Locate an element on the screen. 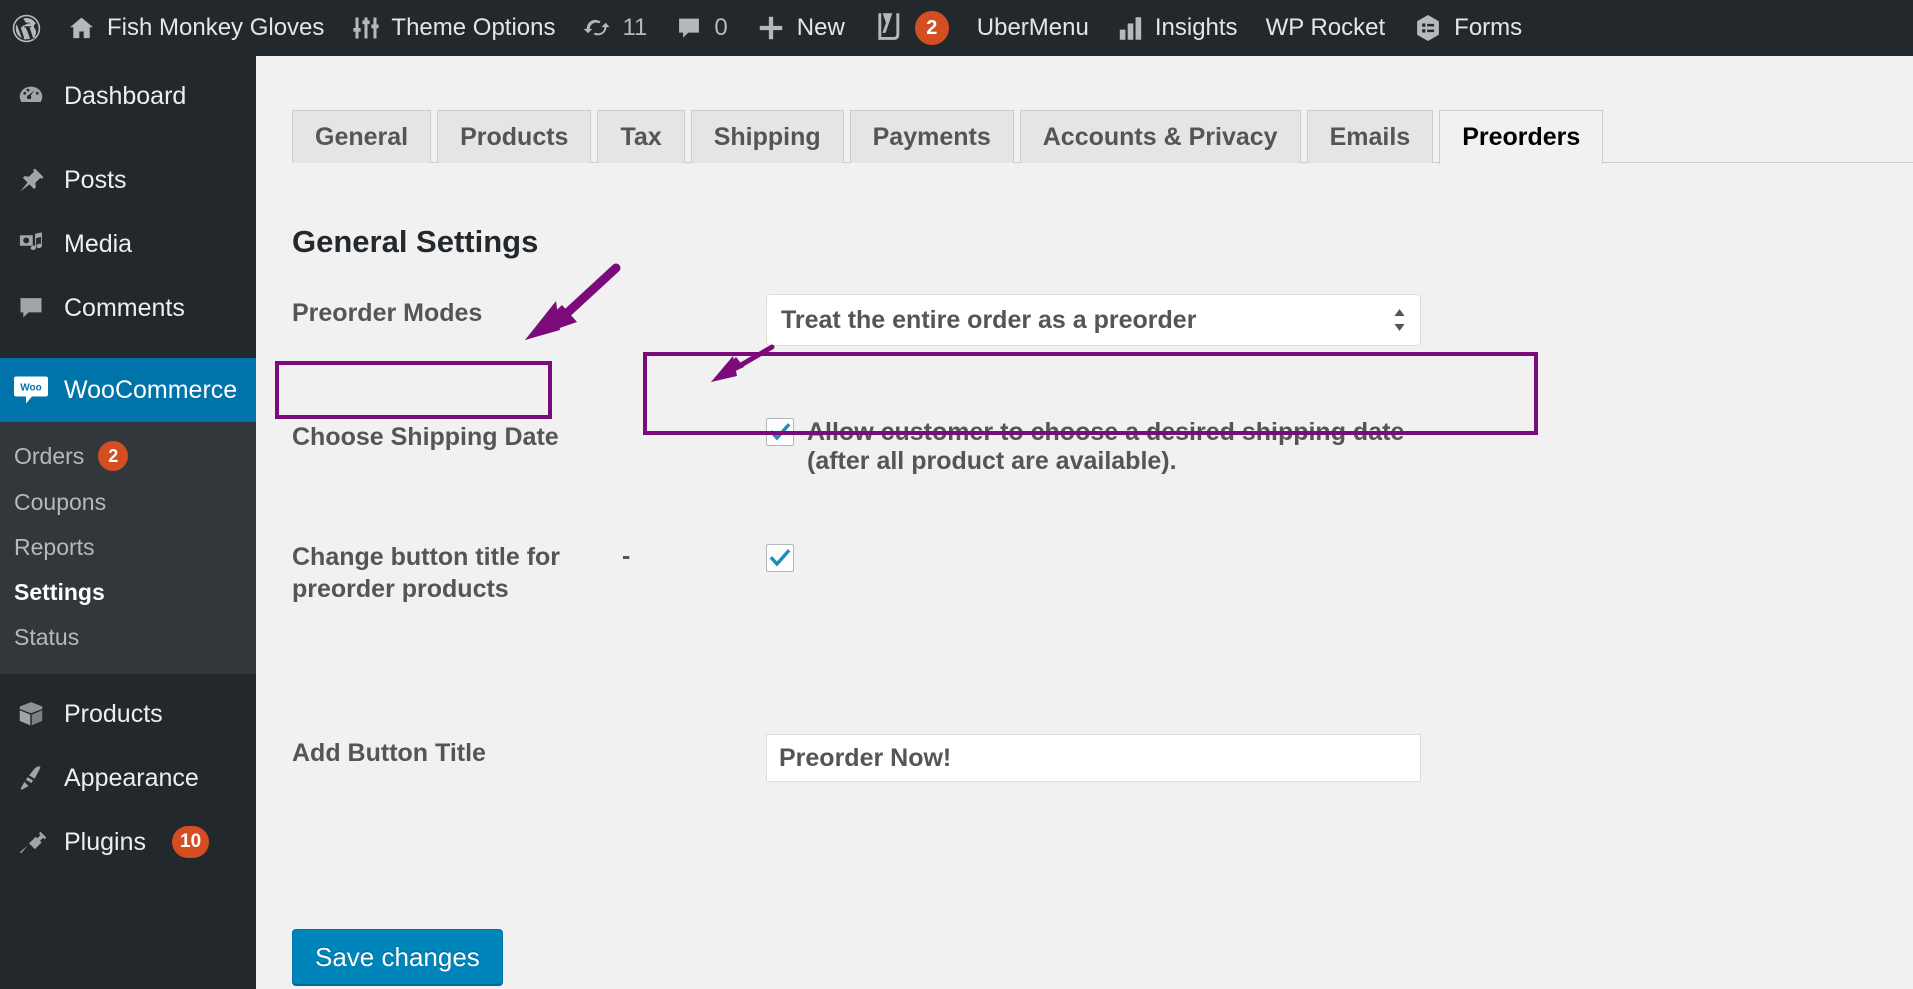  sidebar-item-media: Media is located at coordinates (128, 244).